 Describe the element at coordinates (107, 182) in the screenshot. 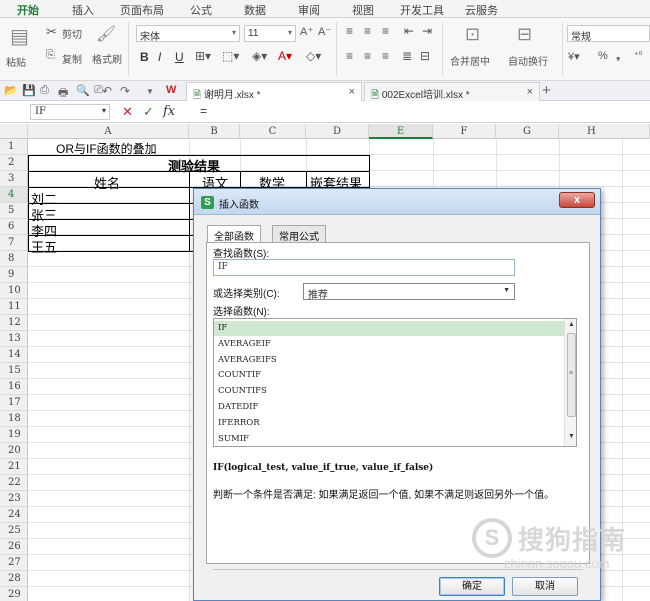

I see `cell-header-name: 姓名` at that location.